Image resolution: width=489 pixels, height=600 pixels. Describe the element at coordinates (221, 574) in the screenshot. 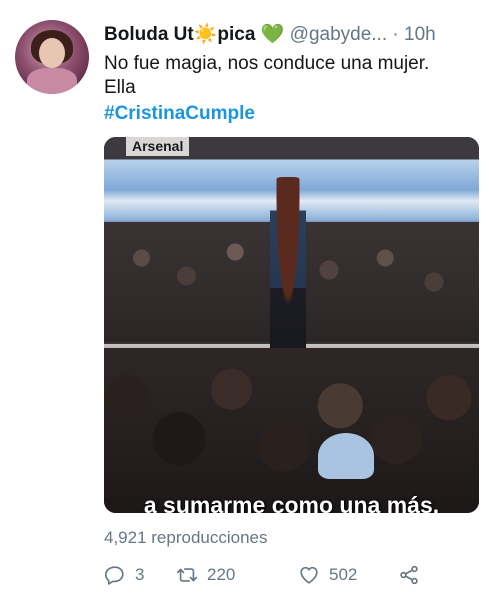

I see `retweet-count: 220` at that location.